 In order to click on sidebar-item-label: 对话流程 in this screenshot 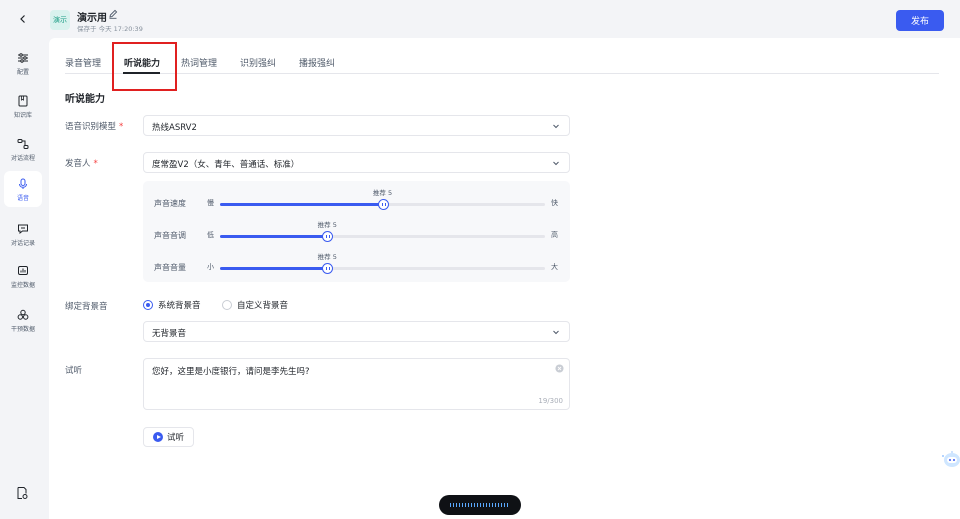, I will do `click(22, 158)`.